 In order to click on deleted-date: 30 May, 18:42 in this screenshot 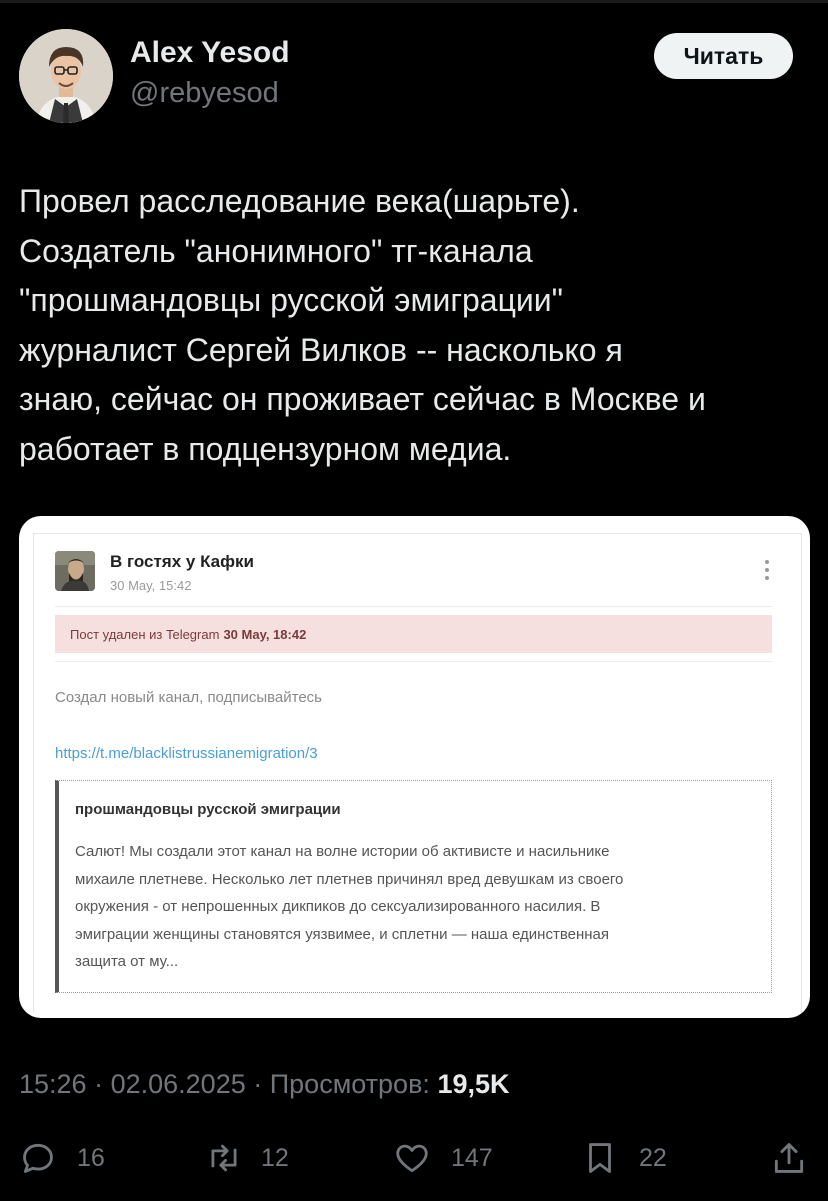, I will do `click(265, 634)`.